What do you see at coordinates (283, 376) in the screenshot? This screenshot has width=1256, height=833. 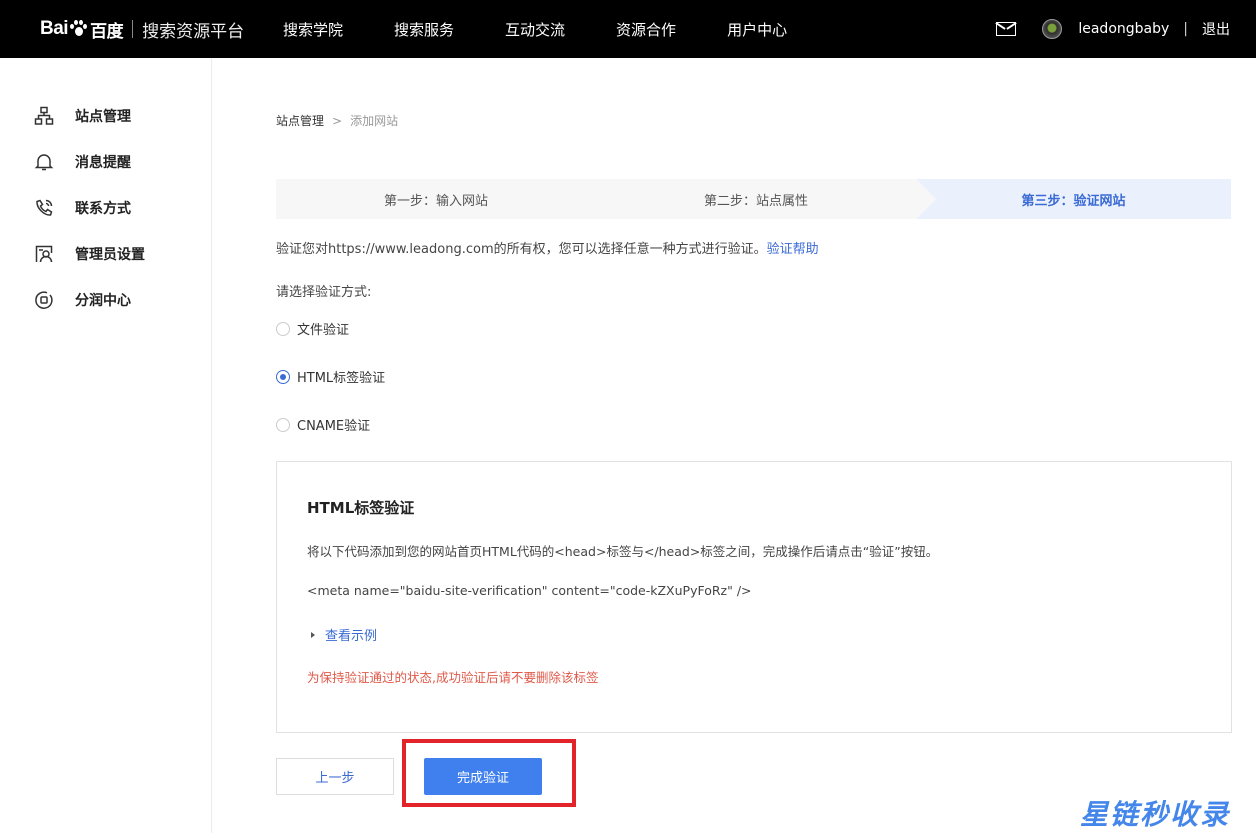 I see `radio-button-checked` at bounding box center [283, 376].